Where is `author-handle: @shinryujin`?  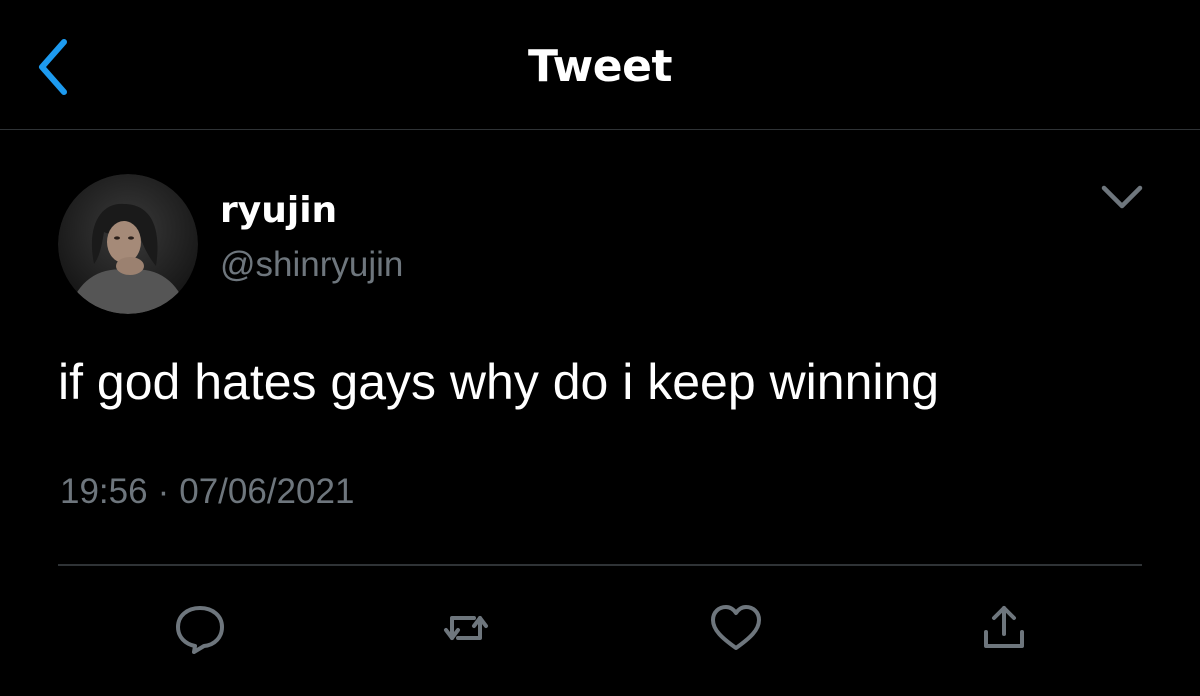
author-handle: @shinryujin is located at coordinates (312, 264).